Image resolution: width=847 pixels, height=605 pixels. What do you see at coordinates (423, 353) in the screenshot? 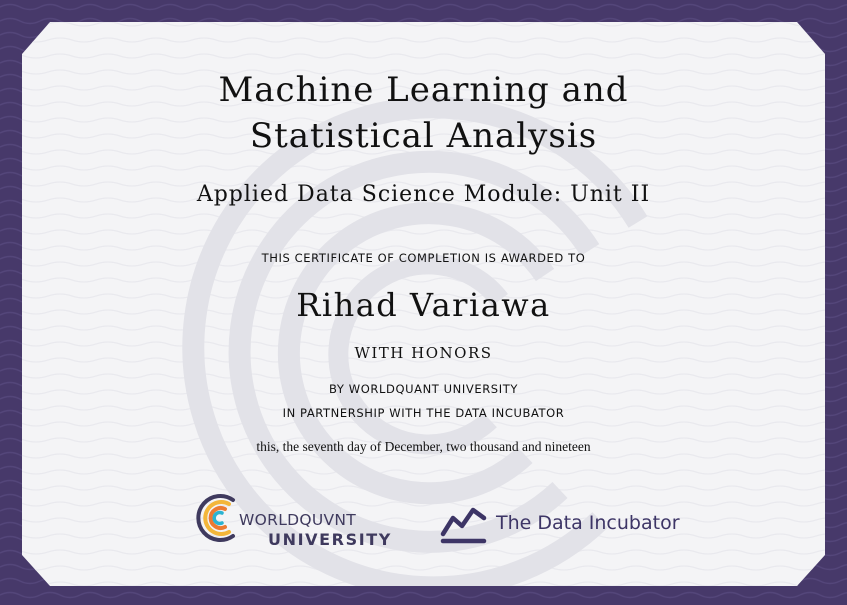
I see `honors-text: WITH HONORS` at bounding box center [423, 353].